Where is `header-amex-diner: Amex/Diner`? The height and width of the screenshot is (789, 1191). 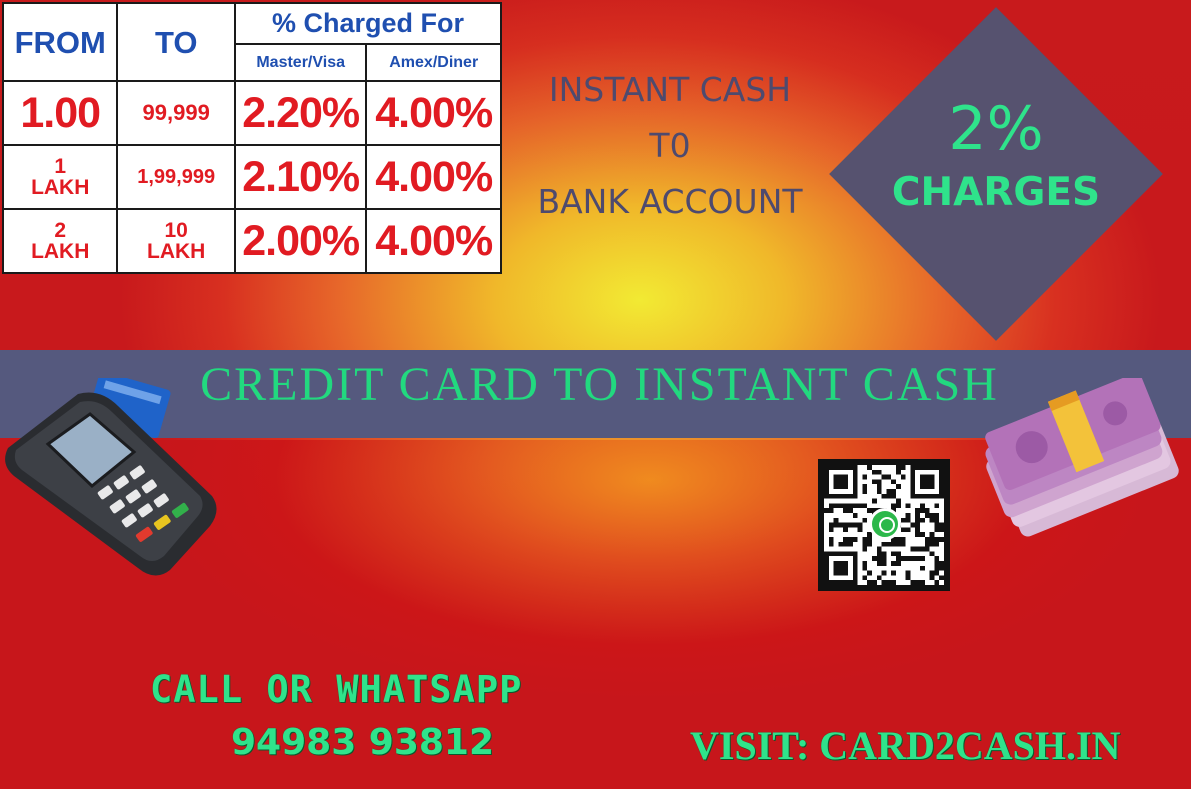
header-amex-diner: Amex/Diner is located at coordinates (433, 63).